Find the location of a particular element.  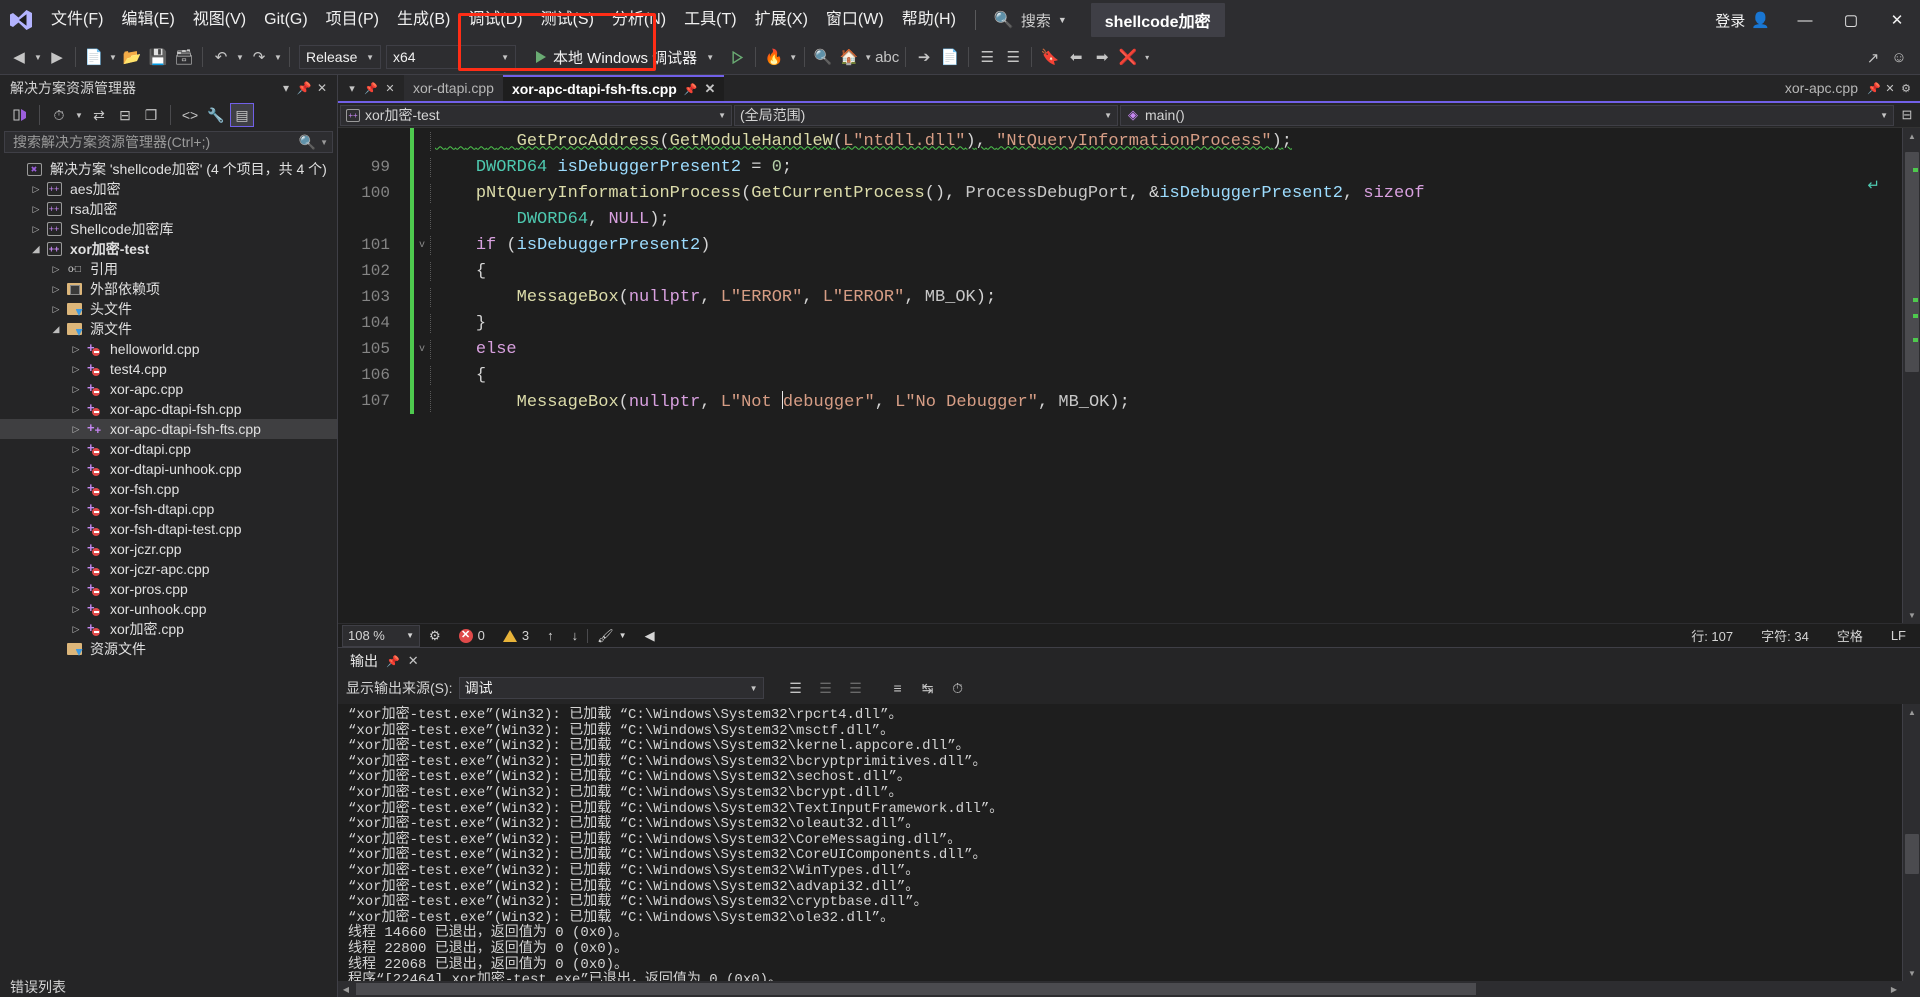

panel-dropdown-icon: ▾ is located at coordinates (286, 88).